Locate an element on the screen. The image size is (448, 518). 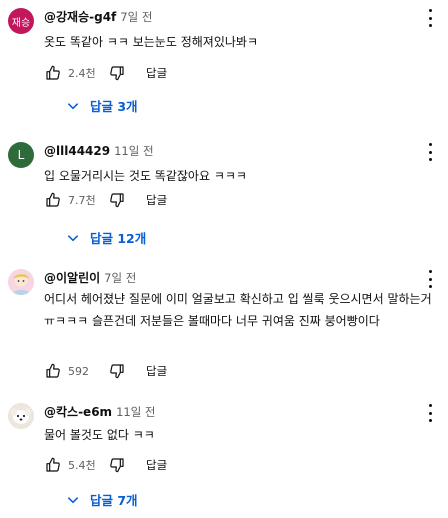
like-count: 592 is located at coordinates (78, 371).